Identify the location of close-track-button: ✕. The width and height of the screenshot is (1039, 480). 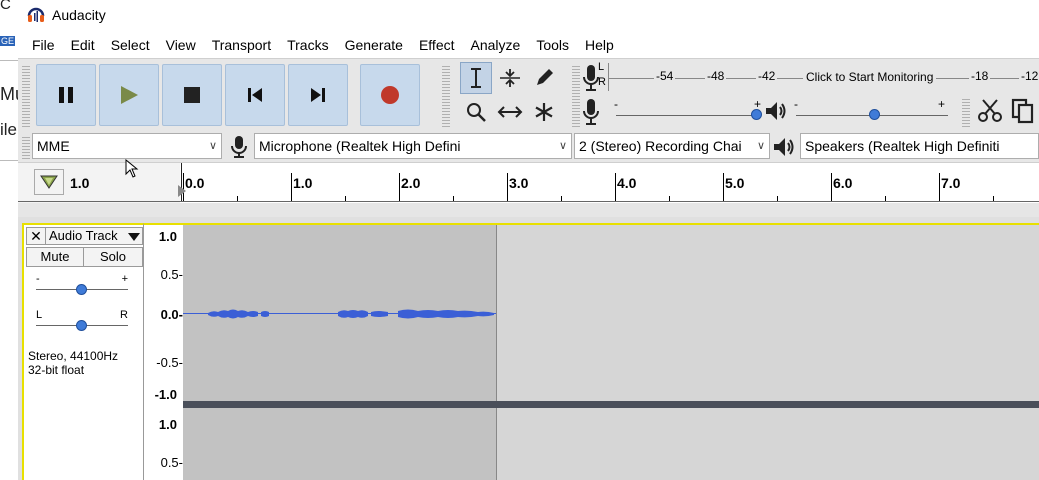
(36, 236).